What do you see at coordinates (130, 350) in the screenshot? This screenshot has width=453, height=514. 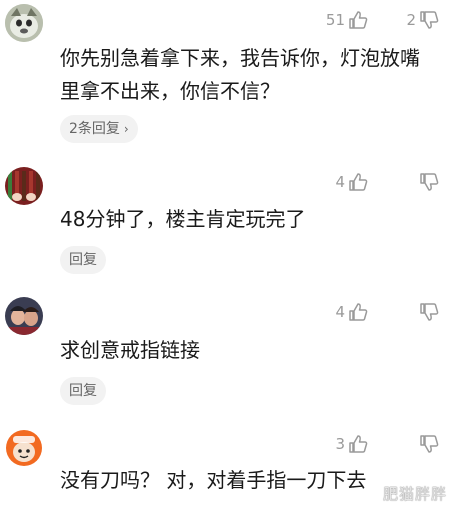 I see `comment-text: 求创意戒指链接` at bounding box center [130, 350].